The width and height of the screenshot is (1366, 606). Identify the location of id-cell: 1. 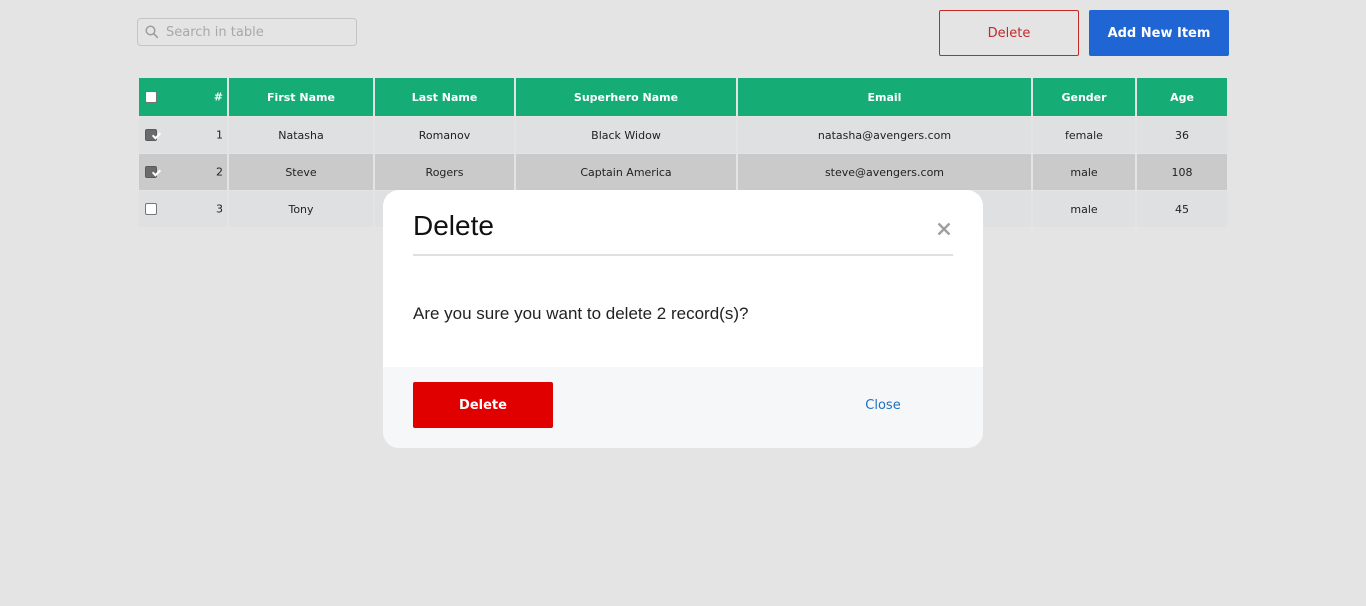
(184, 135).